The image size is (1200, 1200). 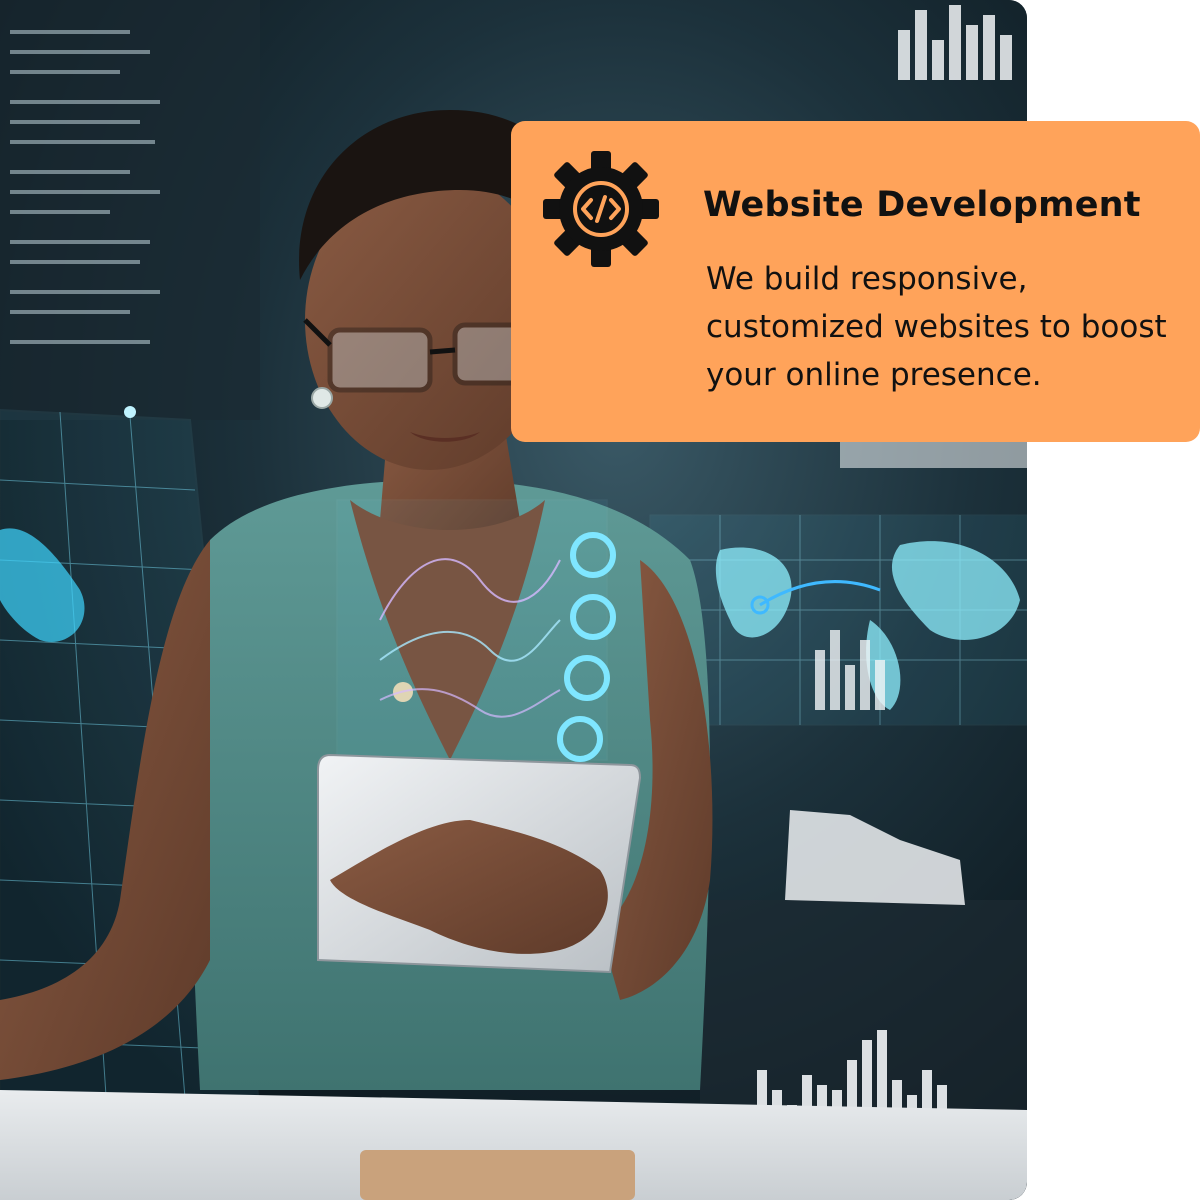 I want to click on gear-code-icon, so click(x=601, y=209).